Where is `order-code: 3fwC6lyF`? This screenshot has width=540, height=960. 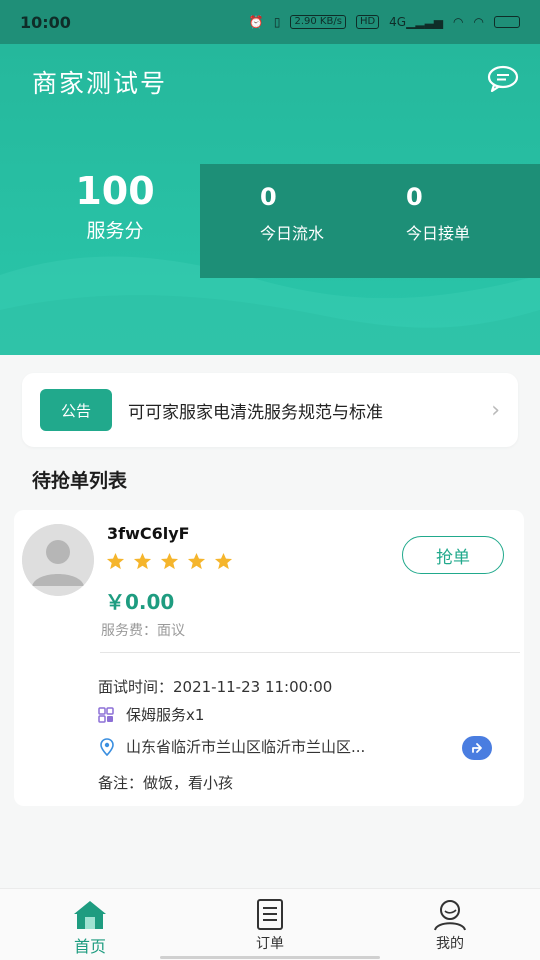
order-code: 3fwC6lyF is located at coordinates (148, 533).